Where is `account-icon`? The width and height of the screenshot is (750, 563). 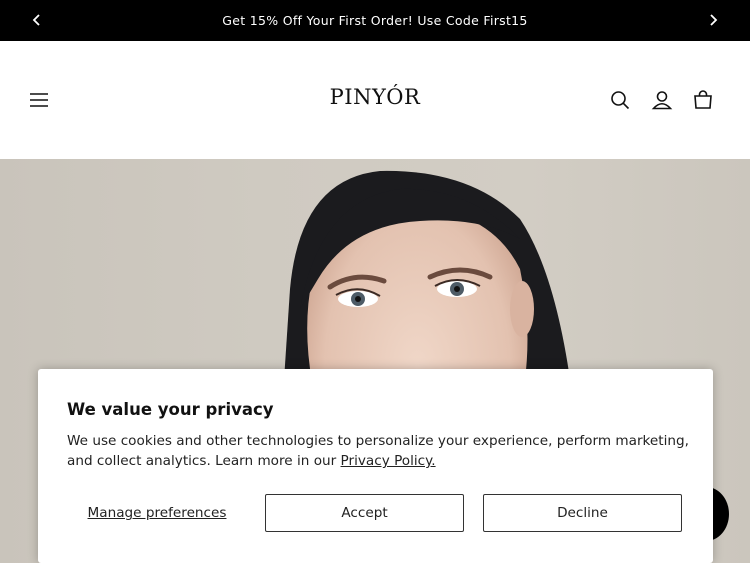 account-icon is located at coordinates (662, 100).